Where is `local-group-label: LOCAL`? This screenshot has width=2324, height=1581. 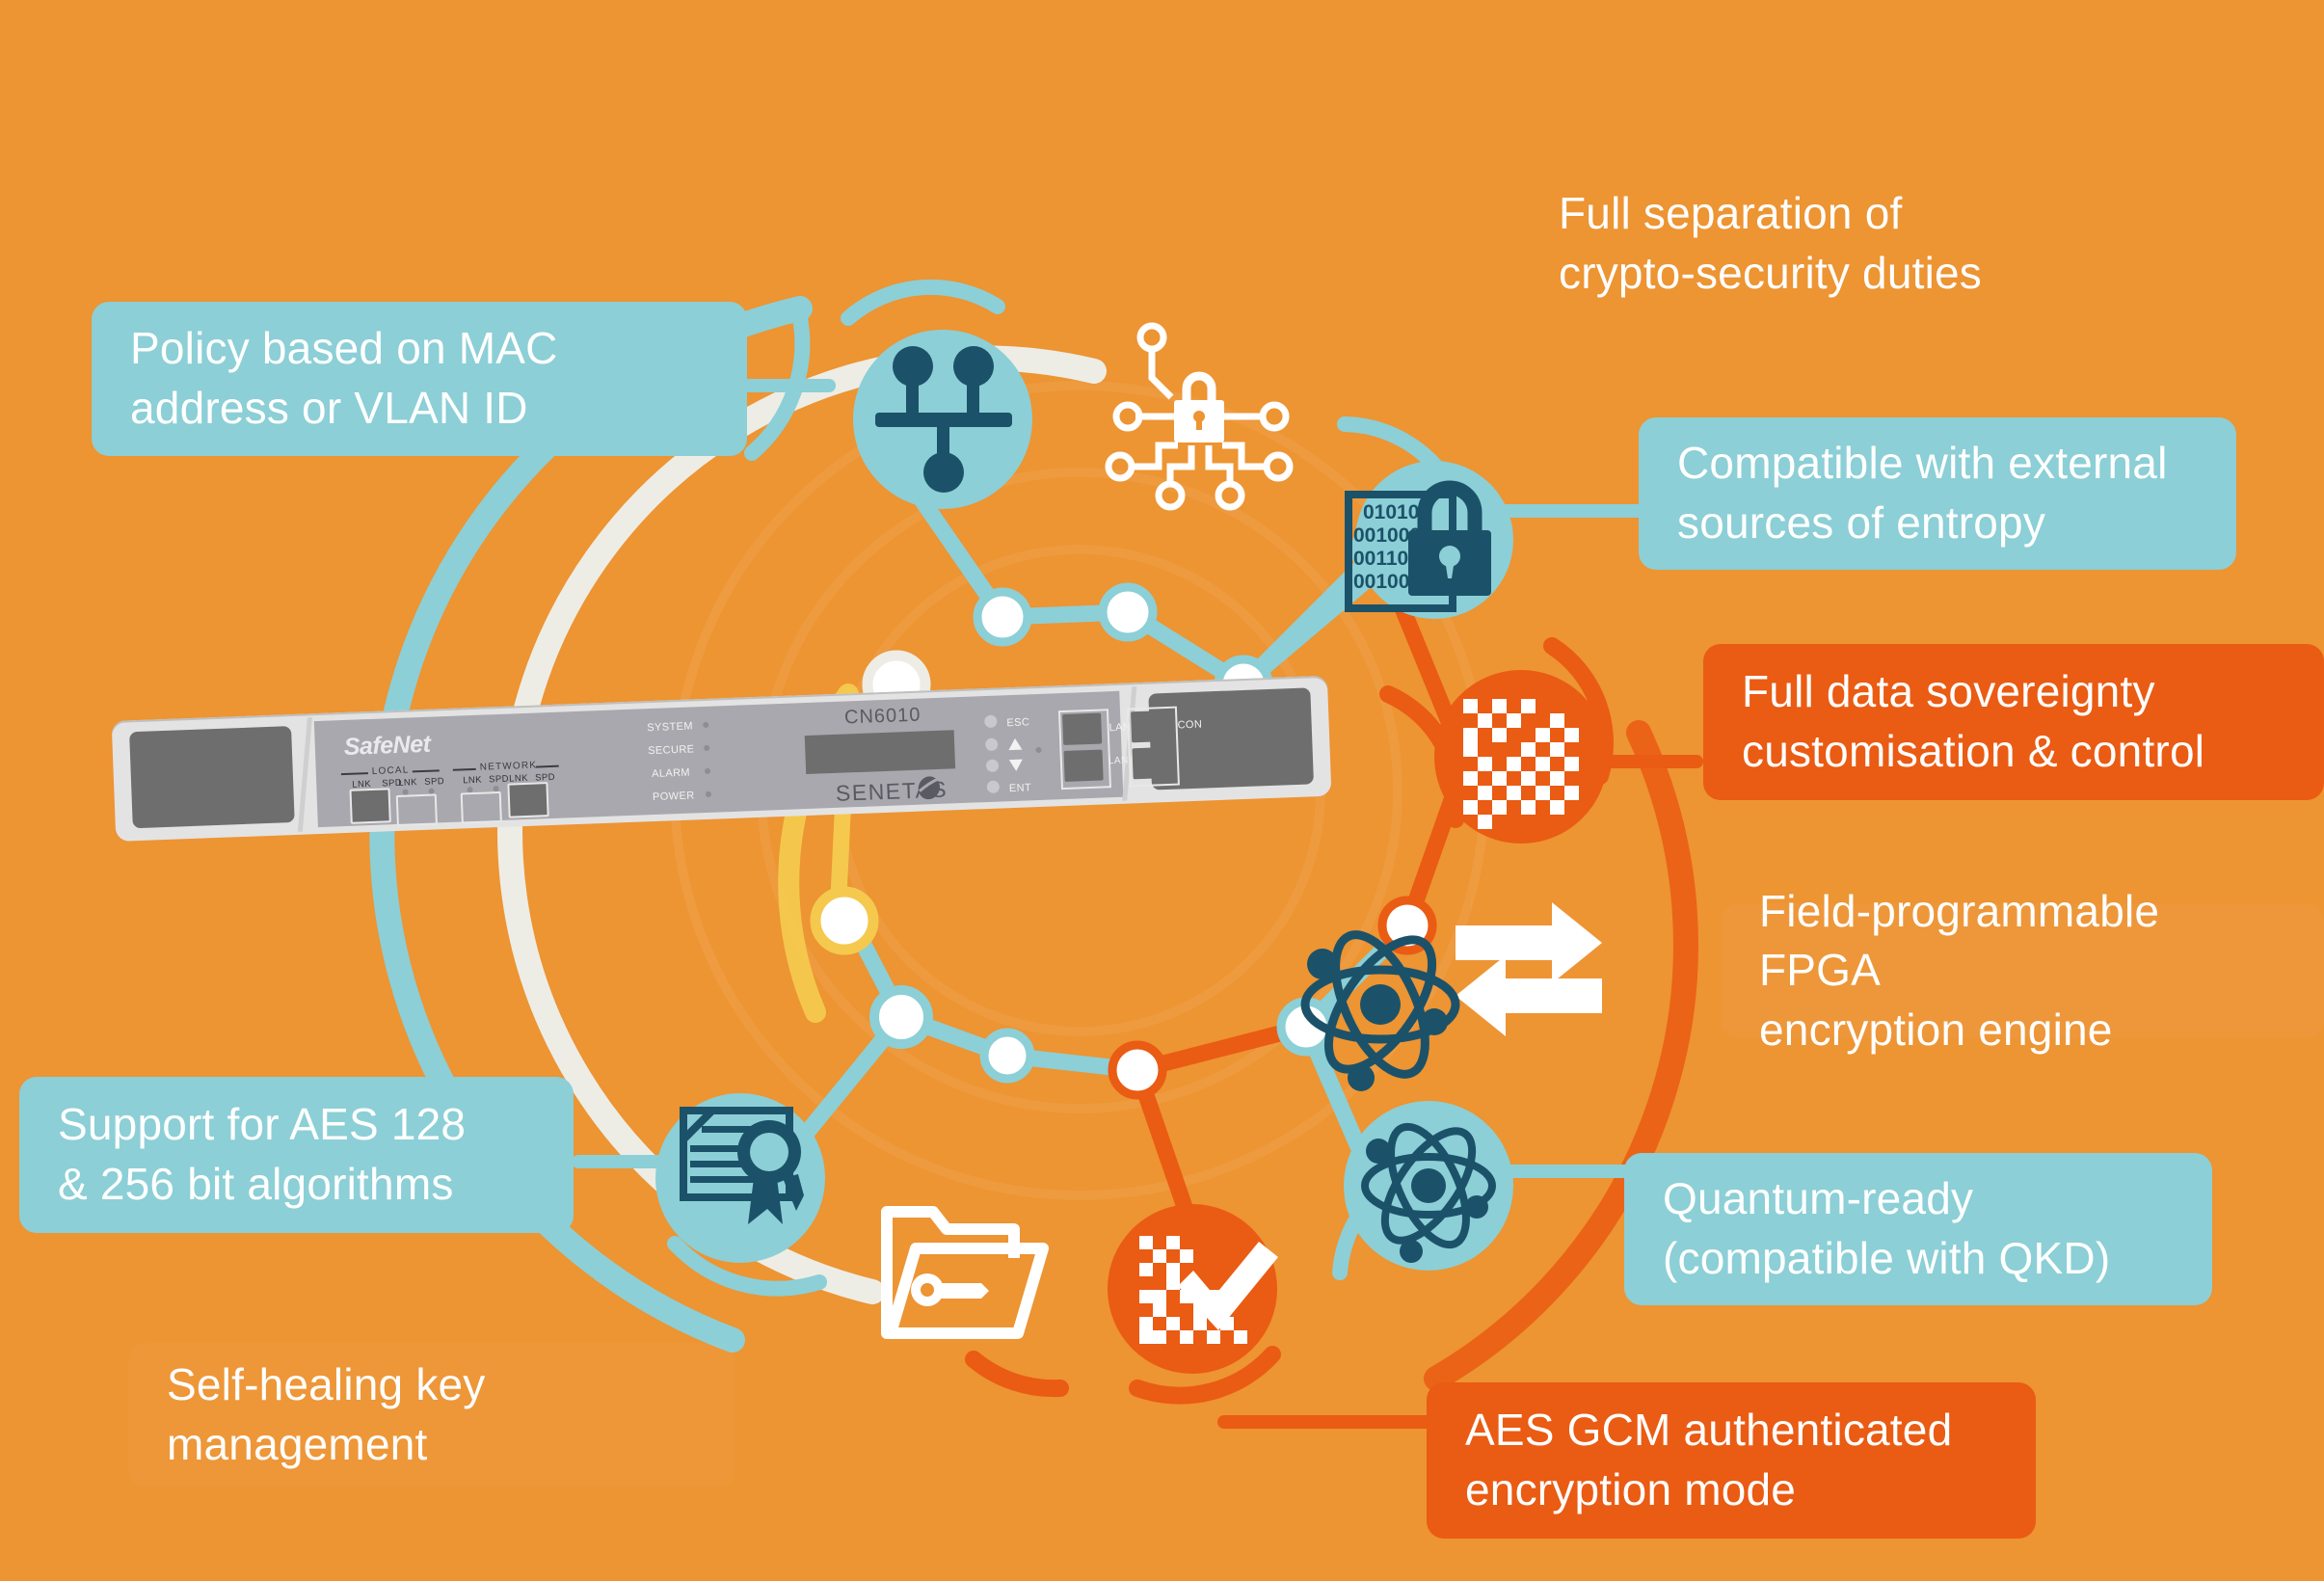
local-group-label: LOCAL is located at coordinates (390, 770).